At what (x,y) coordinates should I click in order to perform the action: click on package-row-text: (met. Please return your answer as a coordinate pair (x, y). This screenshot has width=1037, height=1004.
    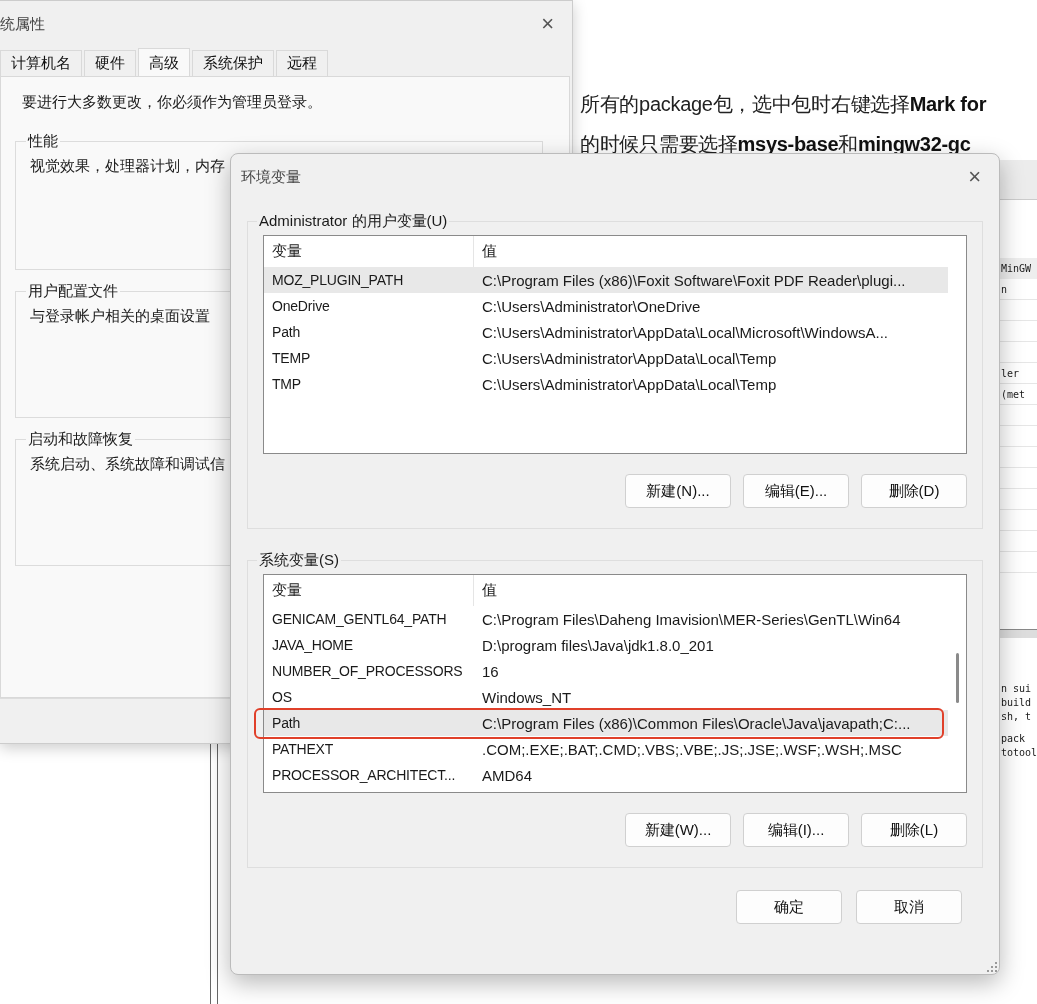
    Looking at the image, I should click on (1013, 394).